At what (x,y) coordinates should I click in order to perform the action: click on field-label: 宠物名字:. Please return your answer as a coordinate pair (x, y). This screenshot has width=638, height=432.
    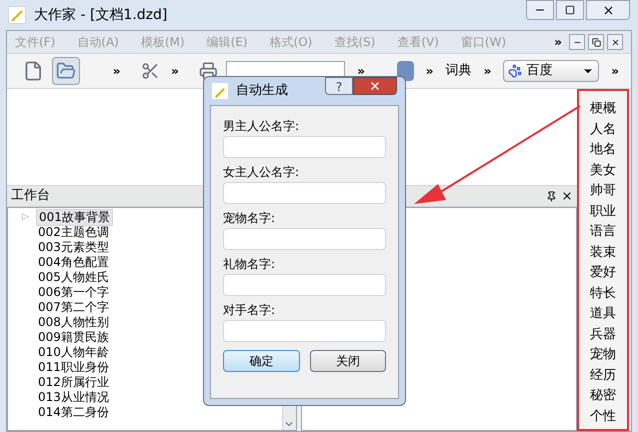
    Looking at the image, I should click on (249, 218).